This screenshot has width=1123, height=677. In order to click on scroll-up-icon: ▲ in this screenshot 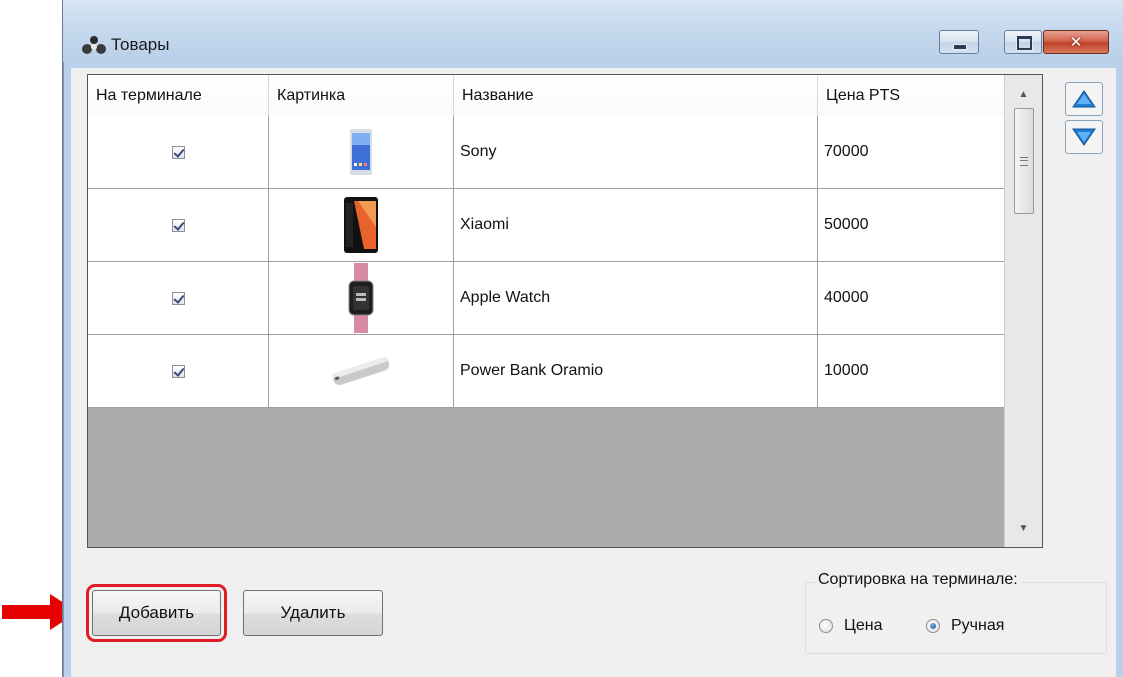, I will do `click(1023, 94)`.